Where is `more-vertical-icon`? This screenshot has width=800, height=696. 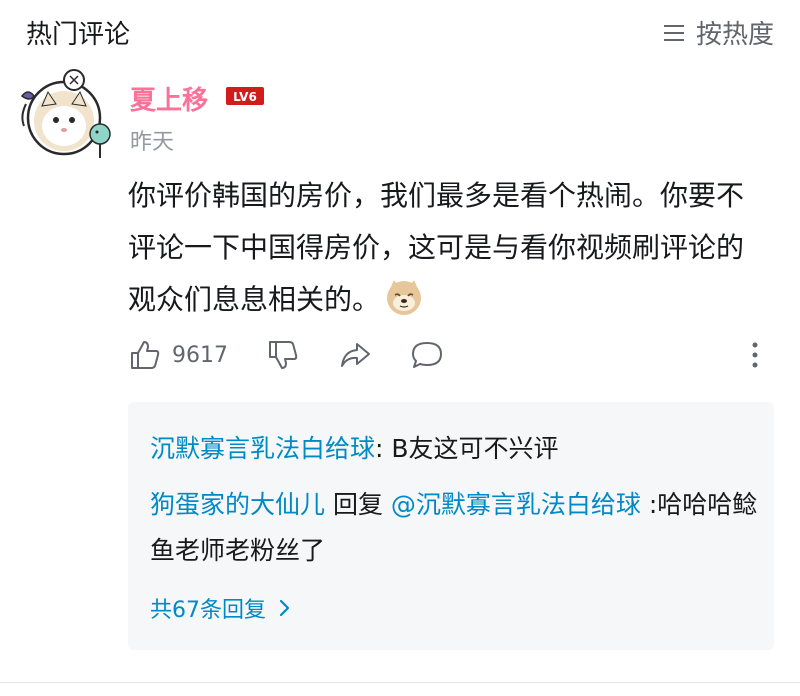
more-vertical-icon is located at coordinates (755, 355).